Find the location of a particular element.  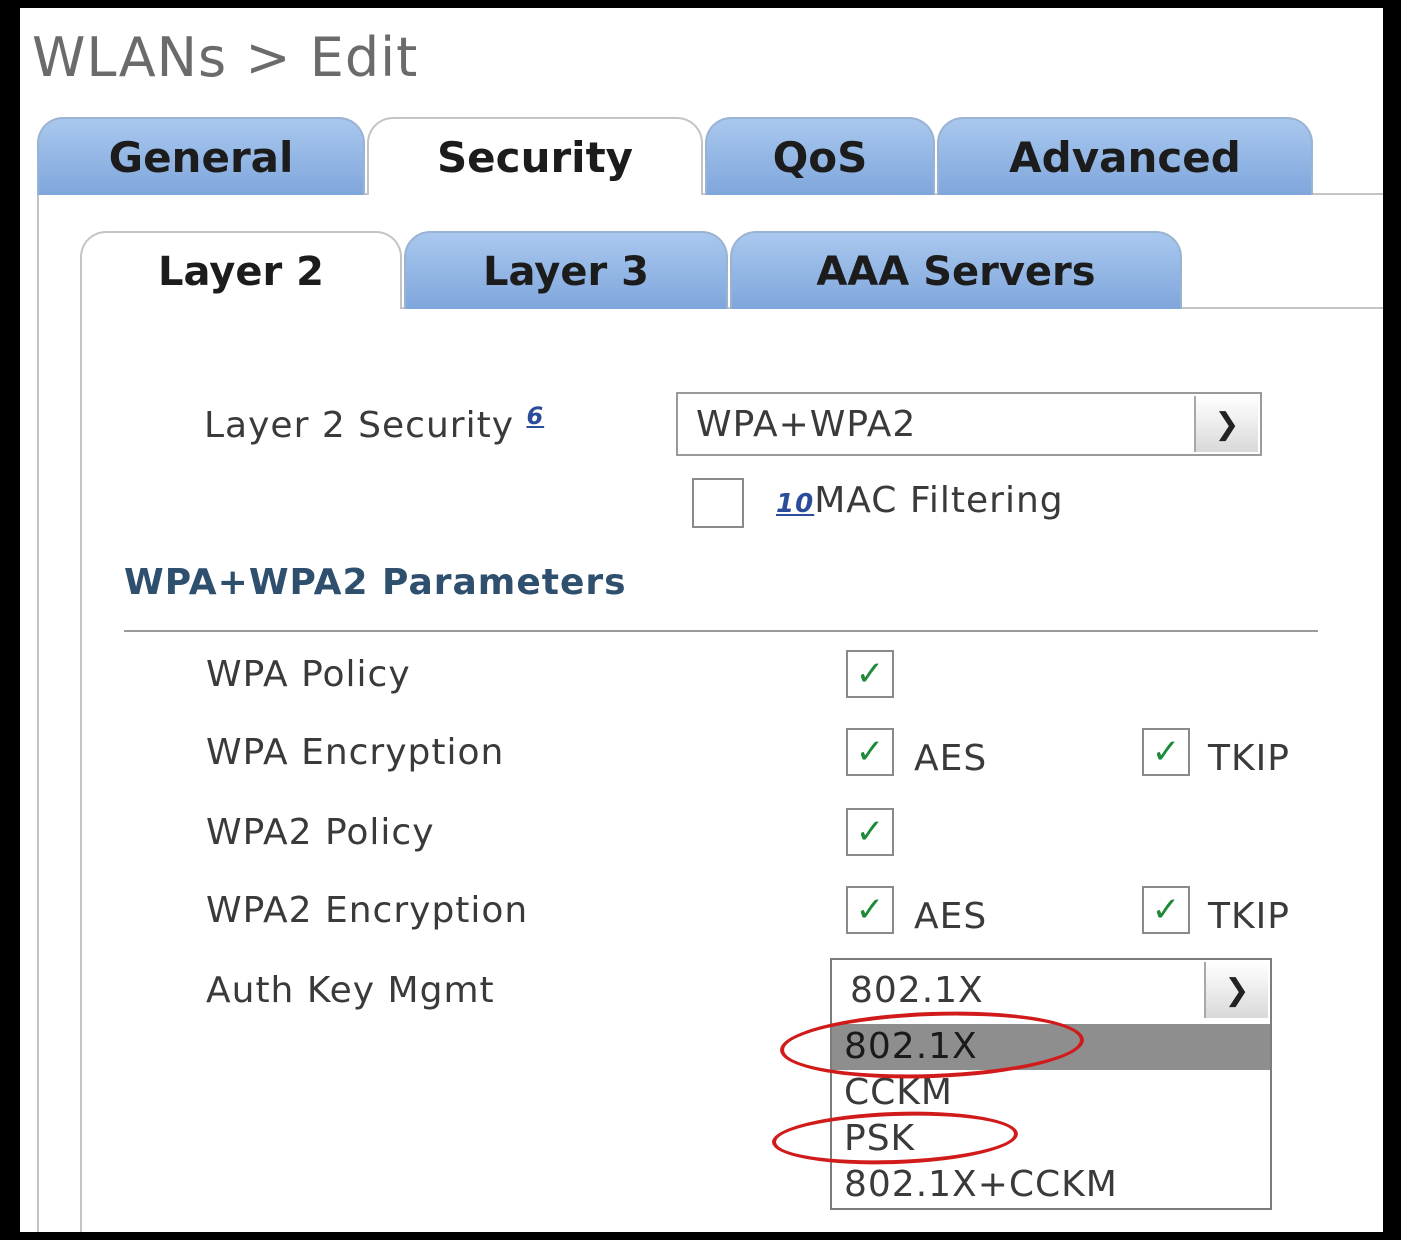

mac-filtering-footnote: 10 is located at coordinates (795, 504).